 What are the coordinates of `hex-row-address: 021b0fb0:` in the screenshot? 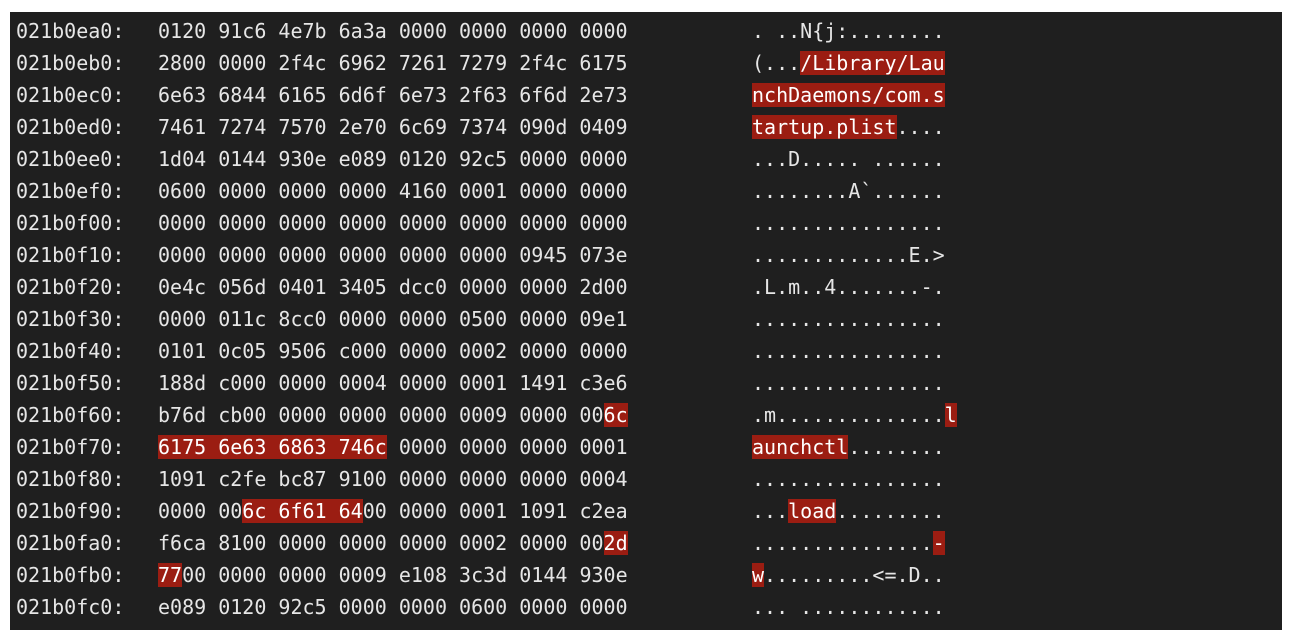 It's located at (70, 575).